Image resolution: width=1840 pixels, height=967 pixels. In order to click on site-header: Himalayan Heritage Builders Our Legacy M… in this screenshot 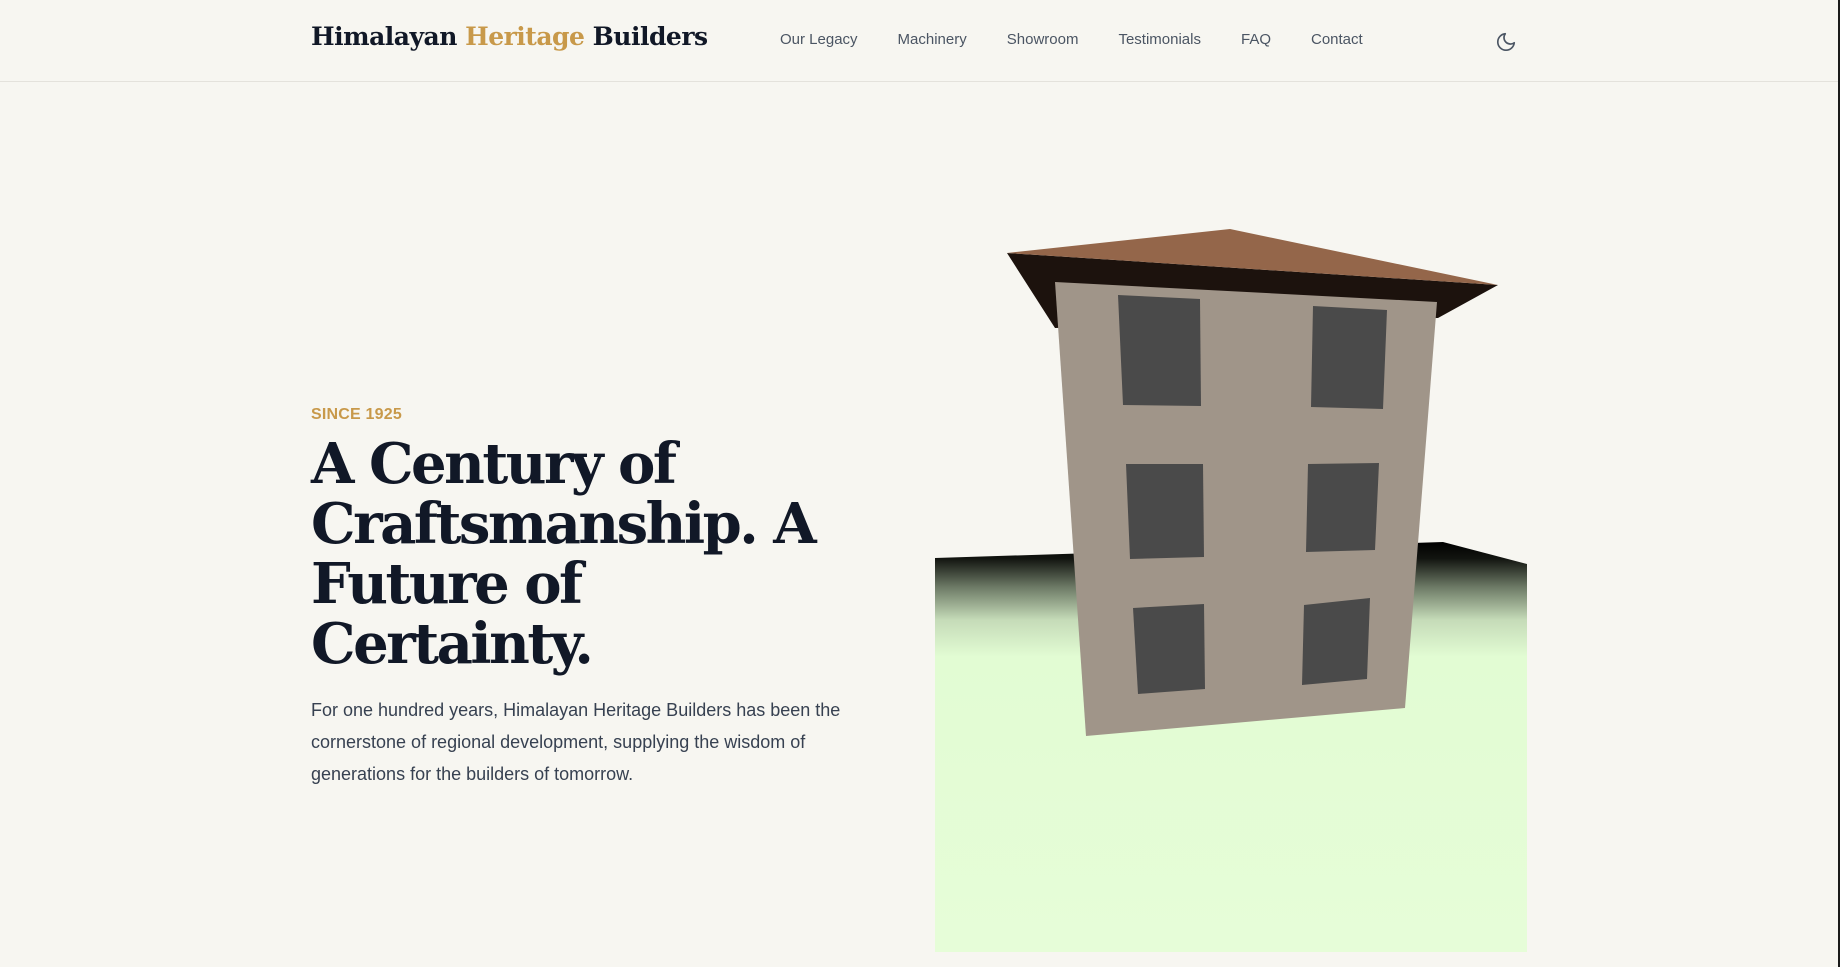, I will do `click(919, 41)`.